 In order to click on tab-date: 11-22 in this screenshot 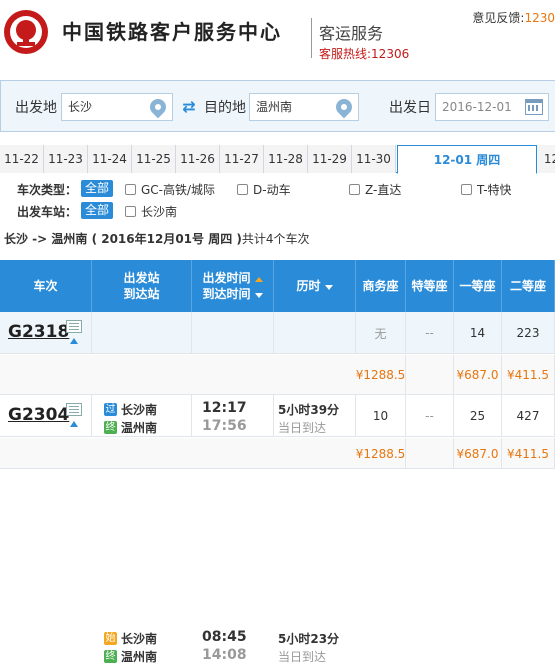, I will do `click(22, 159)`.